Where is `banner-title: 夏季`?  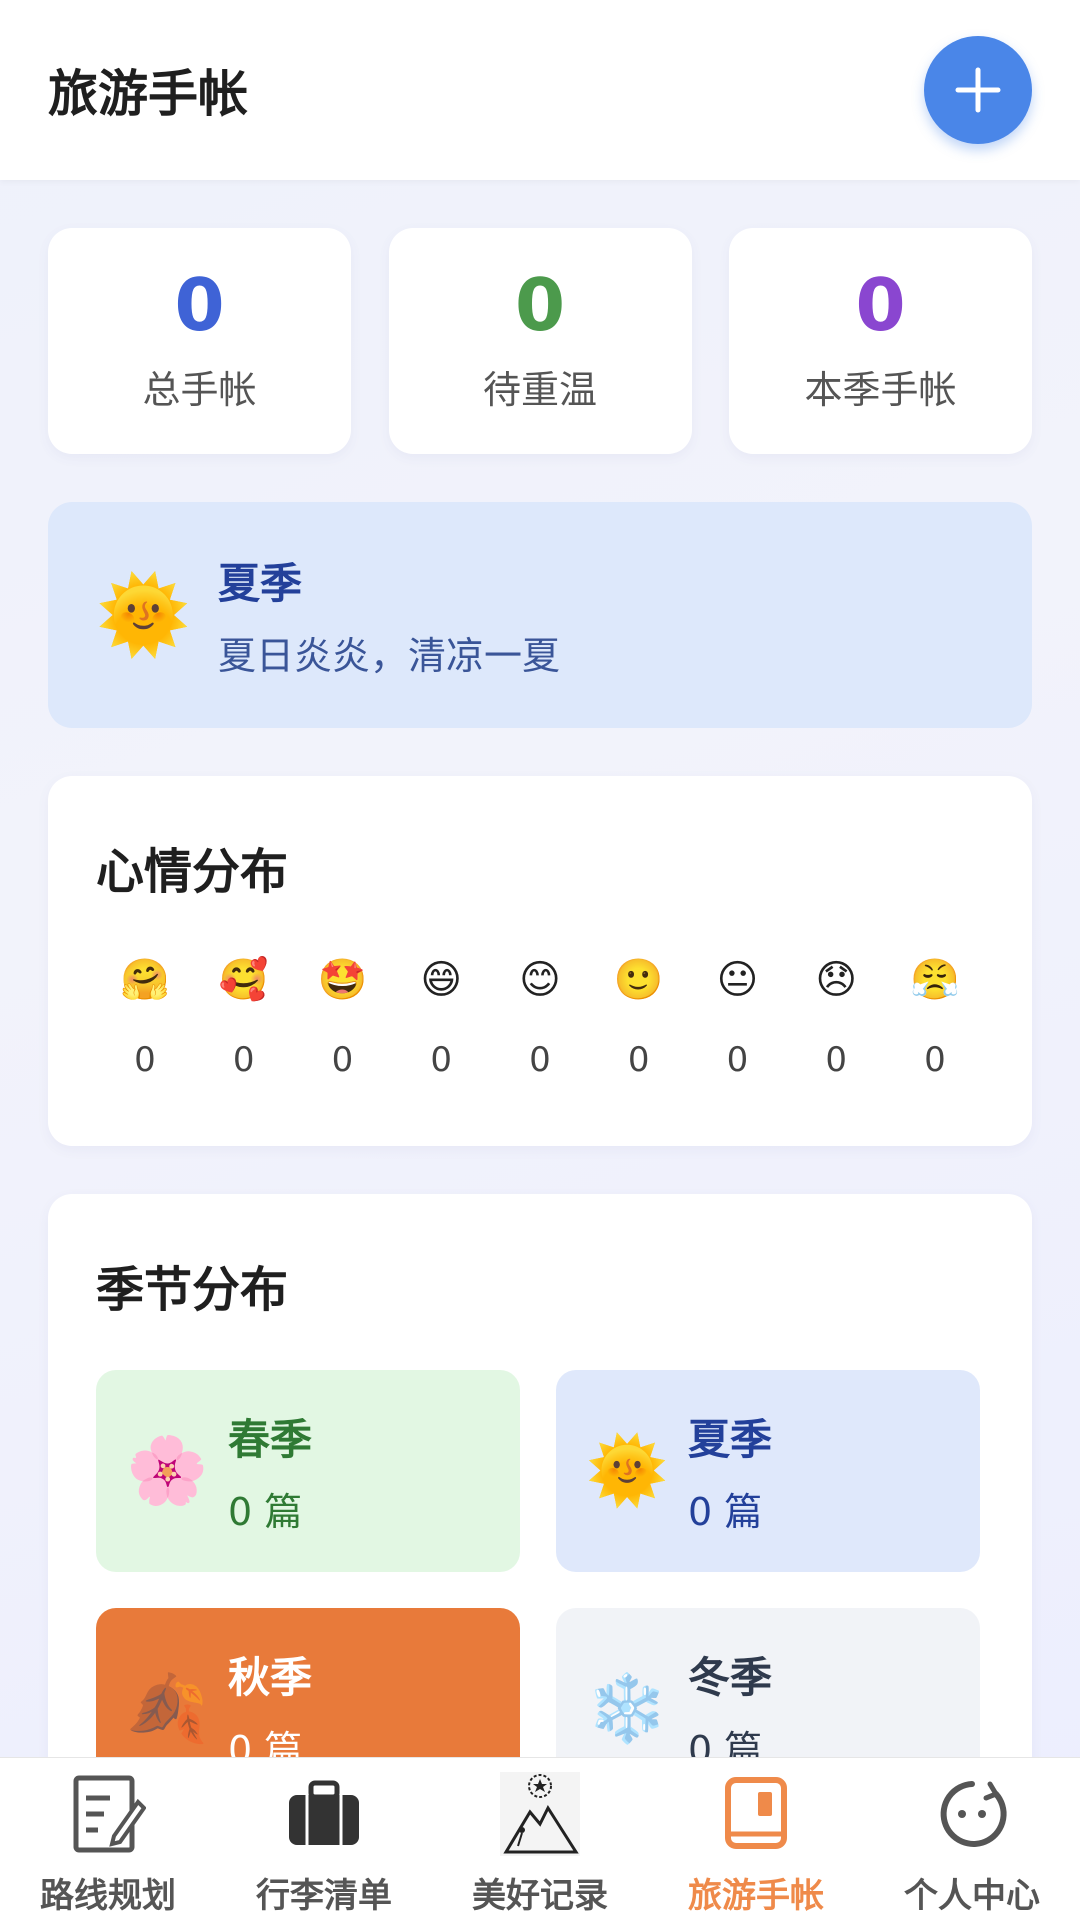 banner-title: 夏季 is located at coordinates (260, 583).